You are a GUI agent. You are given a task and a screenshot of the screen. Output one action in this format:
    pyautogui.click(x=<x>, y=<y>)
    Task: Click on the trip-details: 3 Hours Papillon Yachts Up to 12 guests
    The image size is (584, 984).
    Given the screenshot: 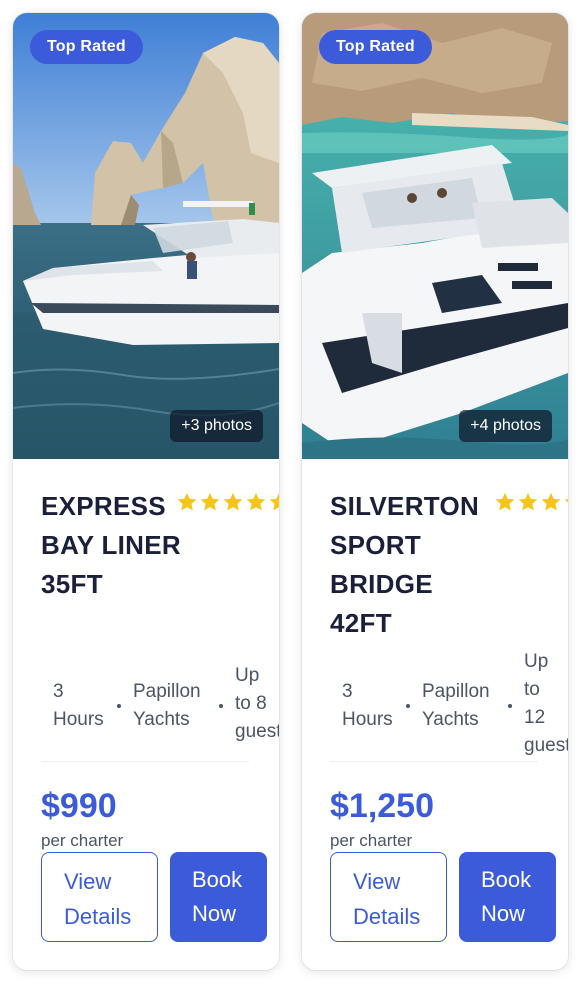 What is the action you would take?
    pyautogui.click(x=449, y=703)
    